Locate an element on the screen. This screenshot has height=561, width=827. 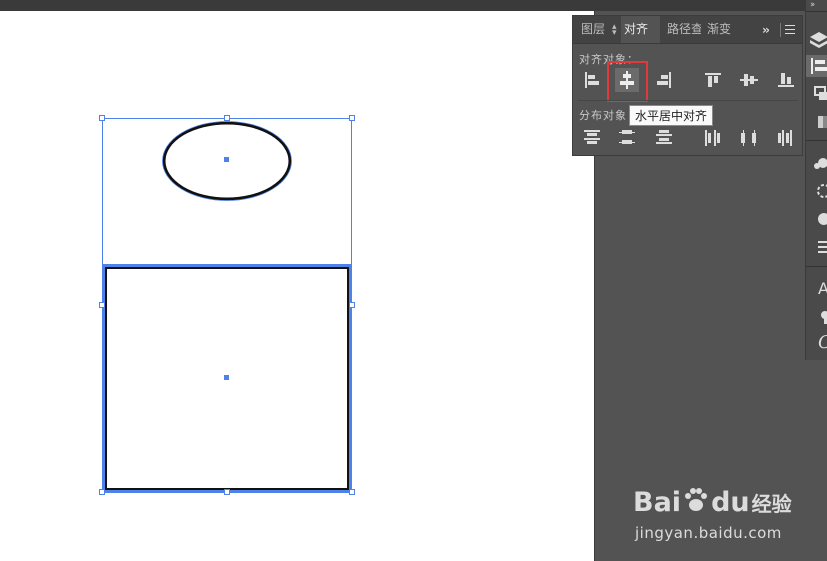
align-panel: 图层 ▴ ▾ 对齐 路径查 渐变 ›› 对齐对象： 分布对象： is located at coordinates (687, 85).